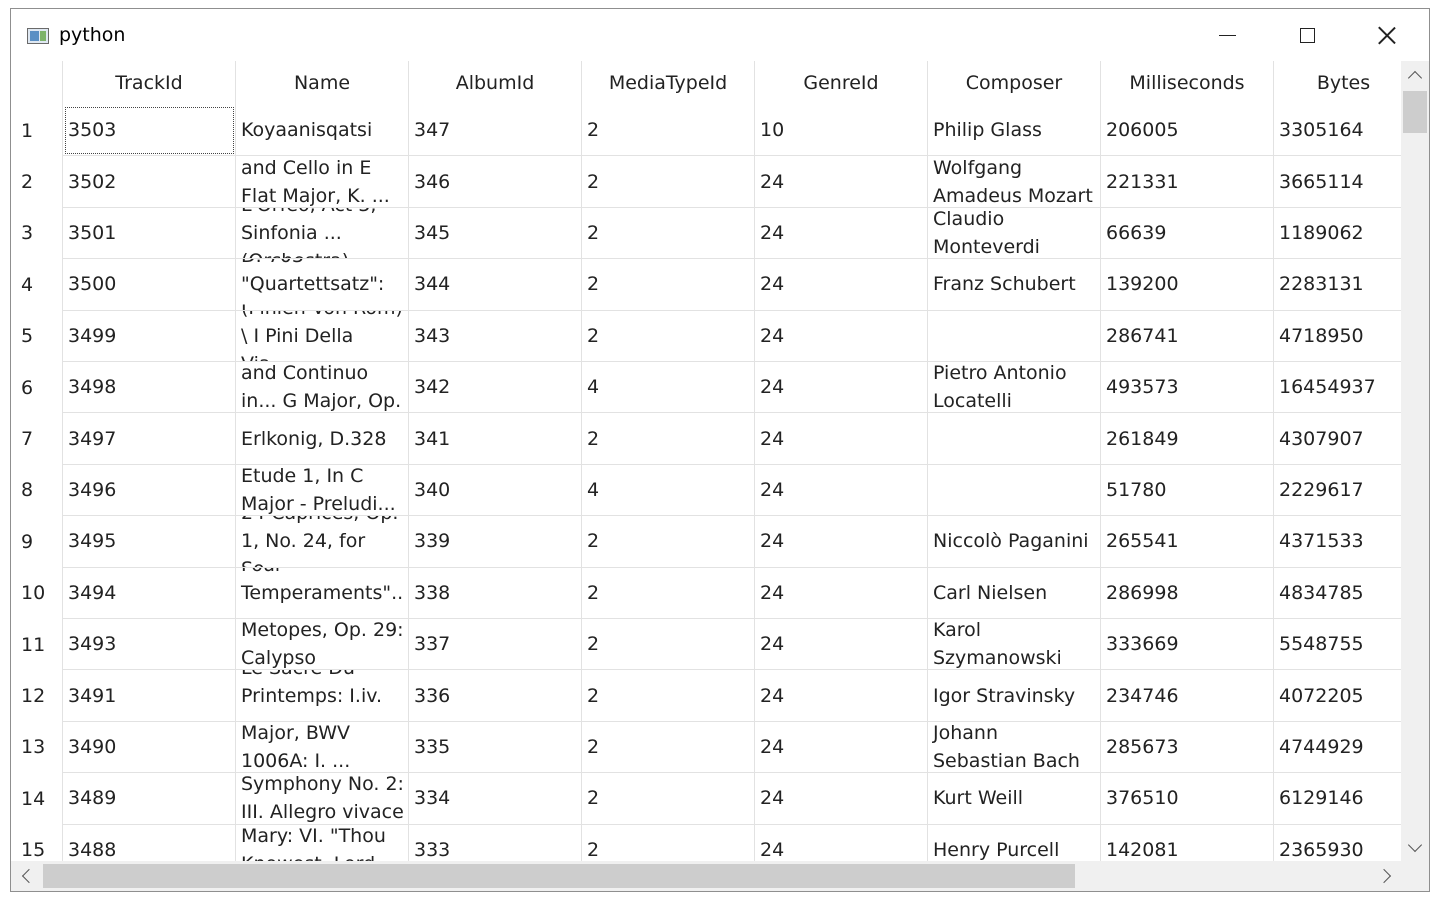 This screenshot has height=900, width=1450. I want to click on table-corner-button, so click(37, 83).